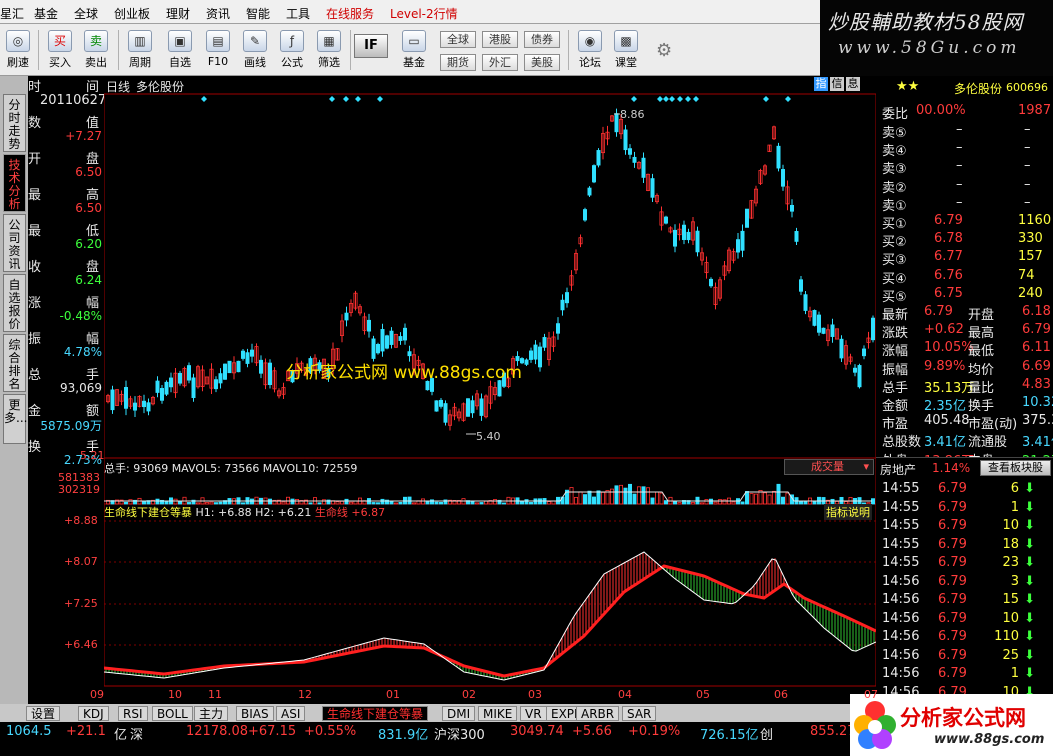 The height and width of the screenshot is (756, 1053). What do you see at coordinates (626, 50) in the screenshot?
I see `class-button: ▩ 课堂` at bounding box center [626, 50].